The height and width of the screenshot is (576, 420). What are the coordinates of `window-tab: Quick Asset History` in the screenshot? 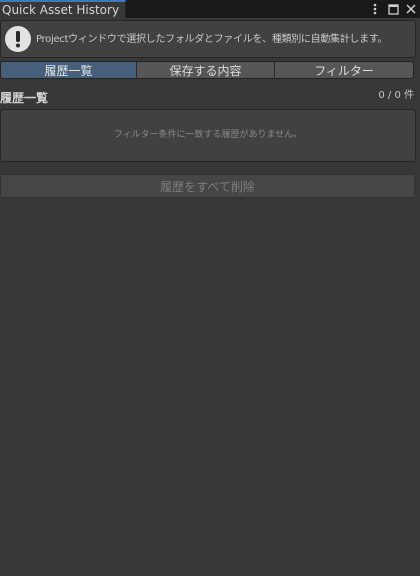 It's located at (63, 9).